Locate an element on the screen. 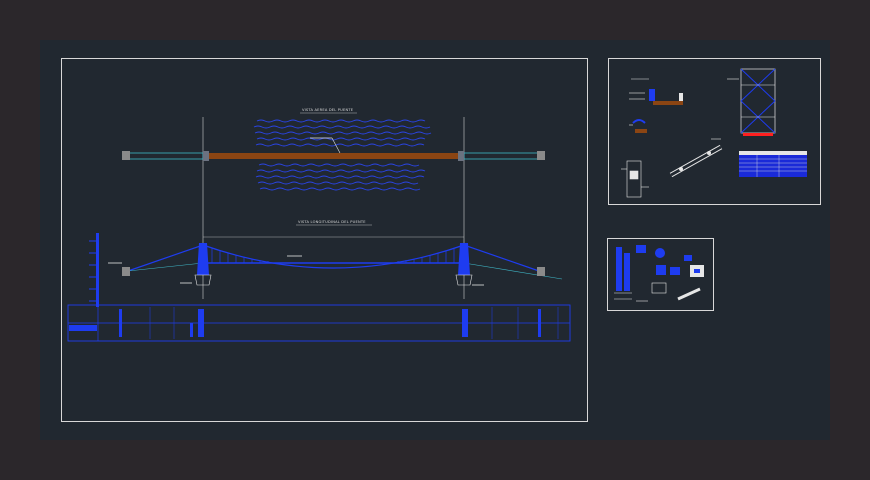 The image size is (870, 480). main-deck-plan is located at coordinates (333, 156).